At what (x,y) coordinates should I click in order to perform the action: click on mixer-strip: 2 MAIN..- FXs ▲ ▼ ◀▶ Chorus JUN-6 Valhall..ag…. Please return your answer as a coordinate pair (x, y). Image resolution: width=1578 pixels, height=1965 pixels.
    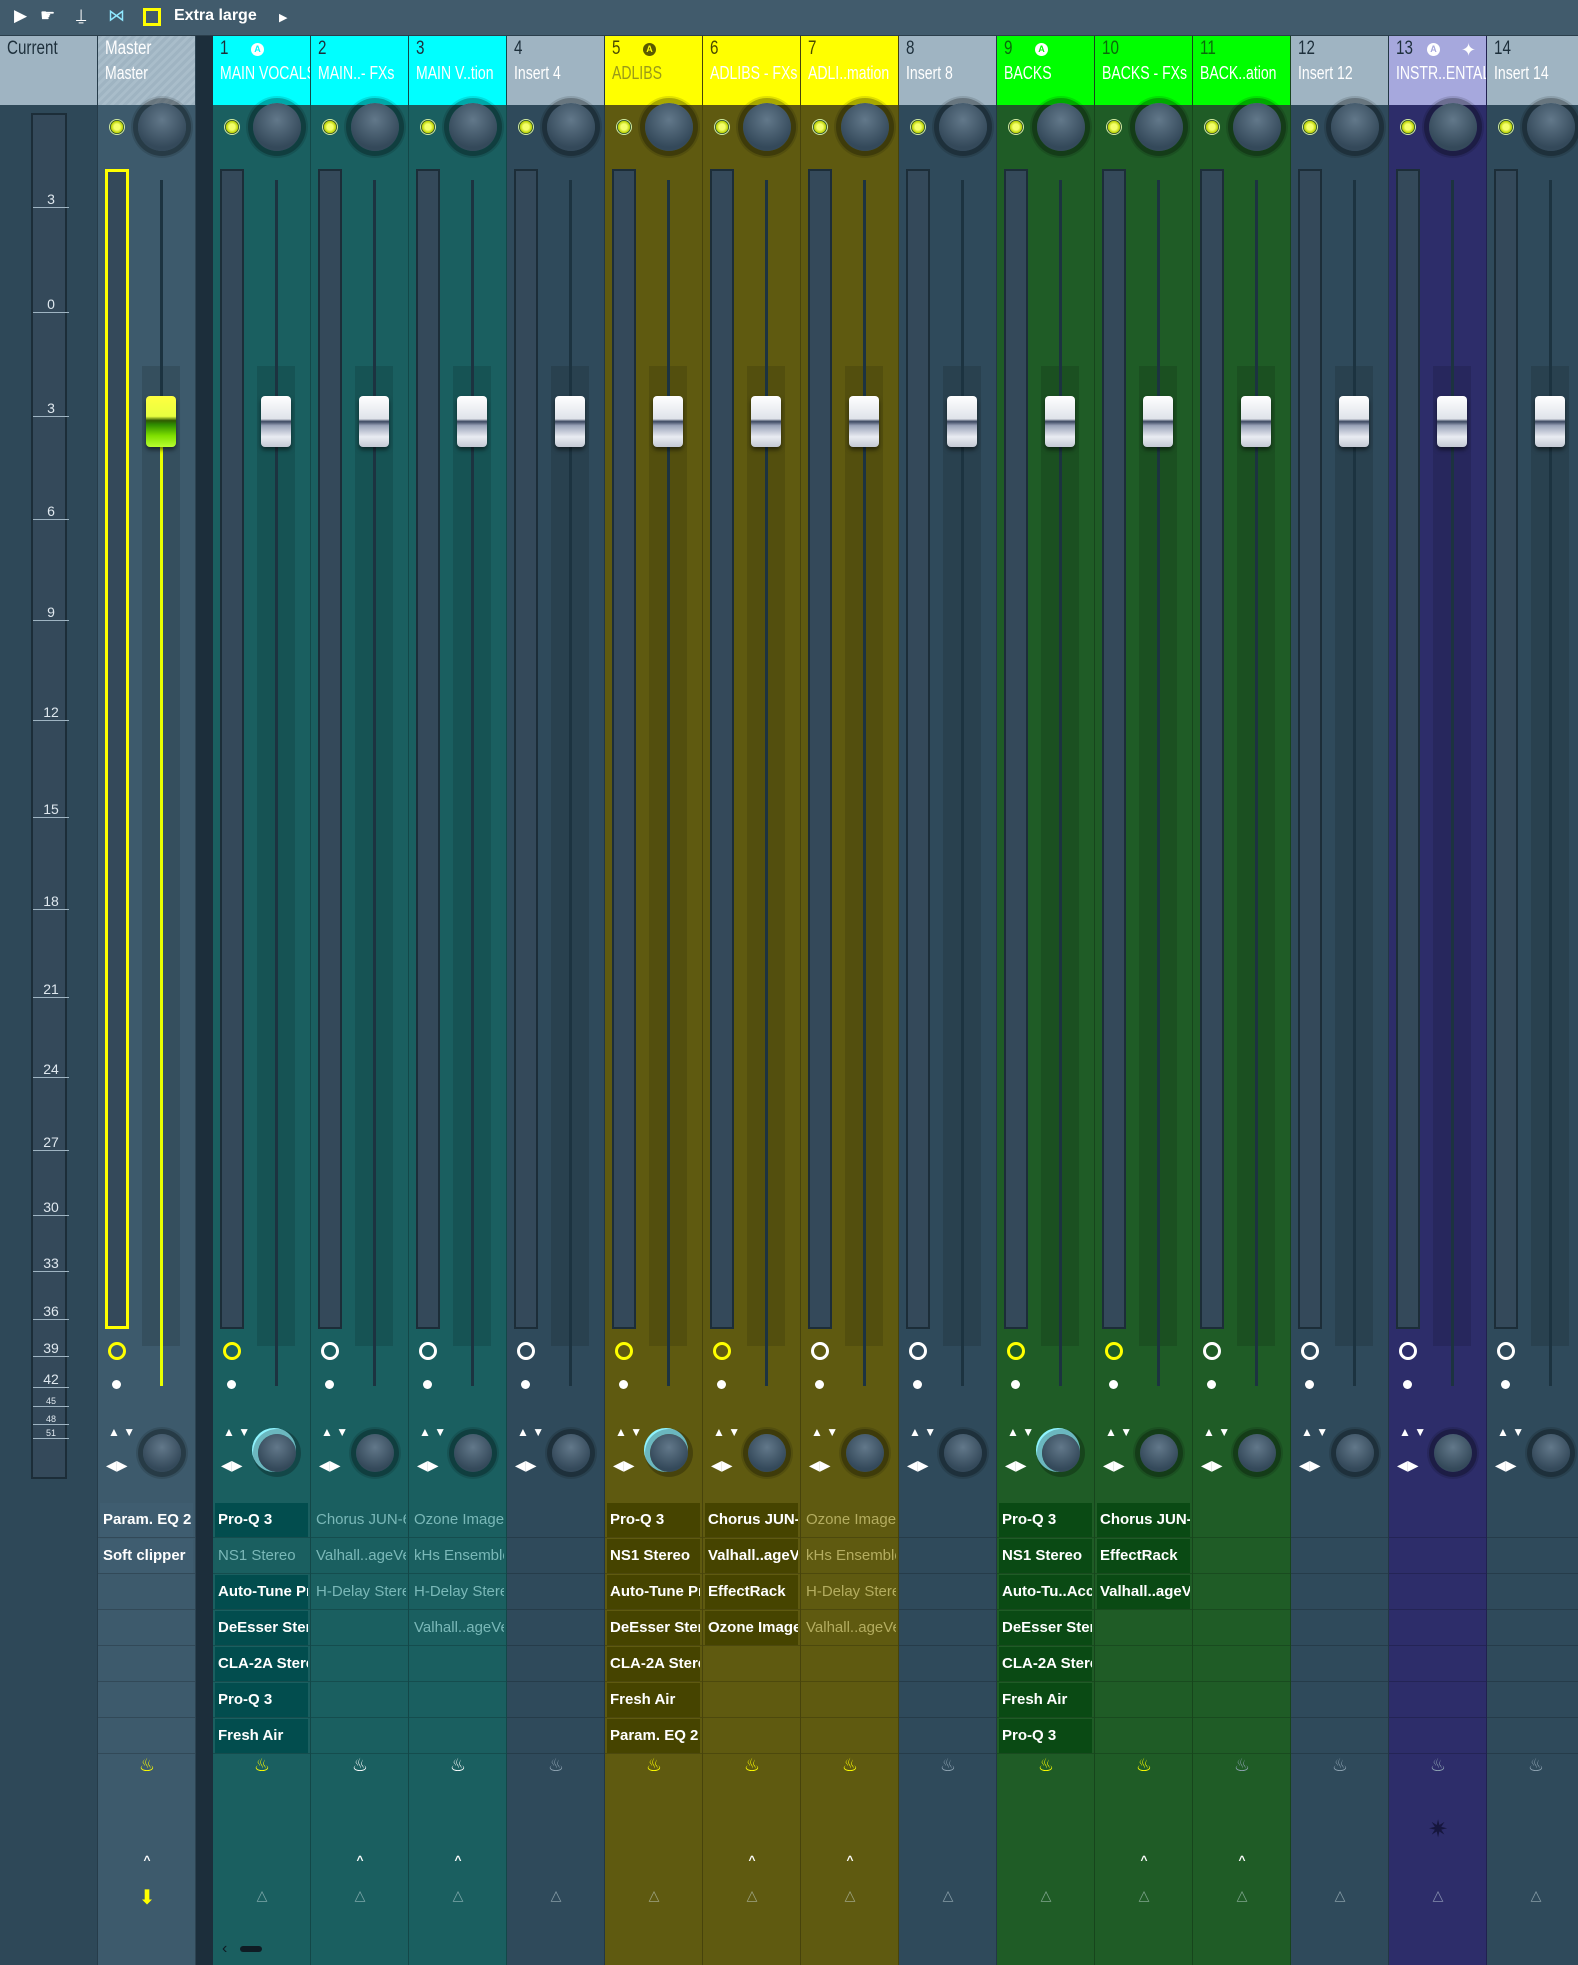
    Looking at the image, I should click on (360, 1000).